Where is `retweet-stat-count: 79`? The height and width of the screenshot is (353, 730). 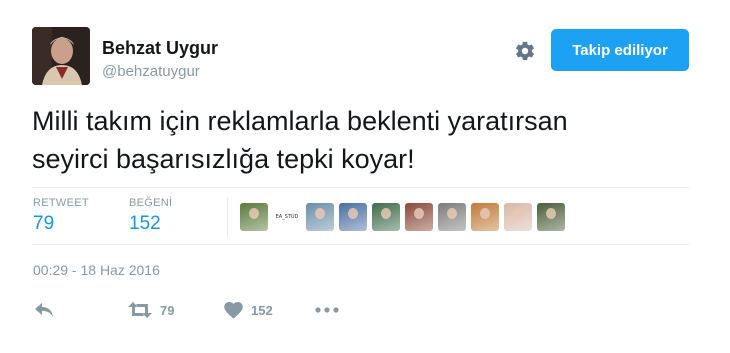
retweet-stat-count: 79 is located at coordinates (43, 224).